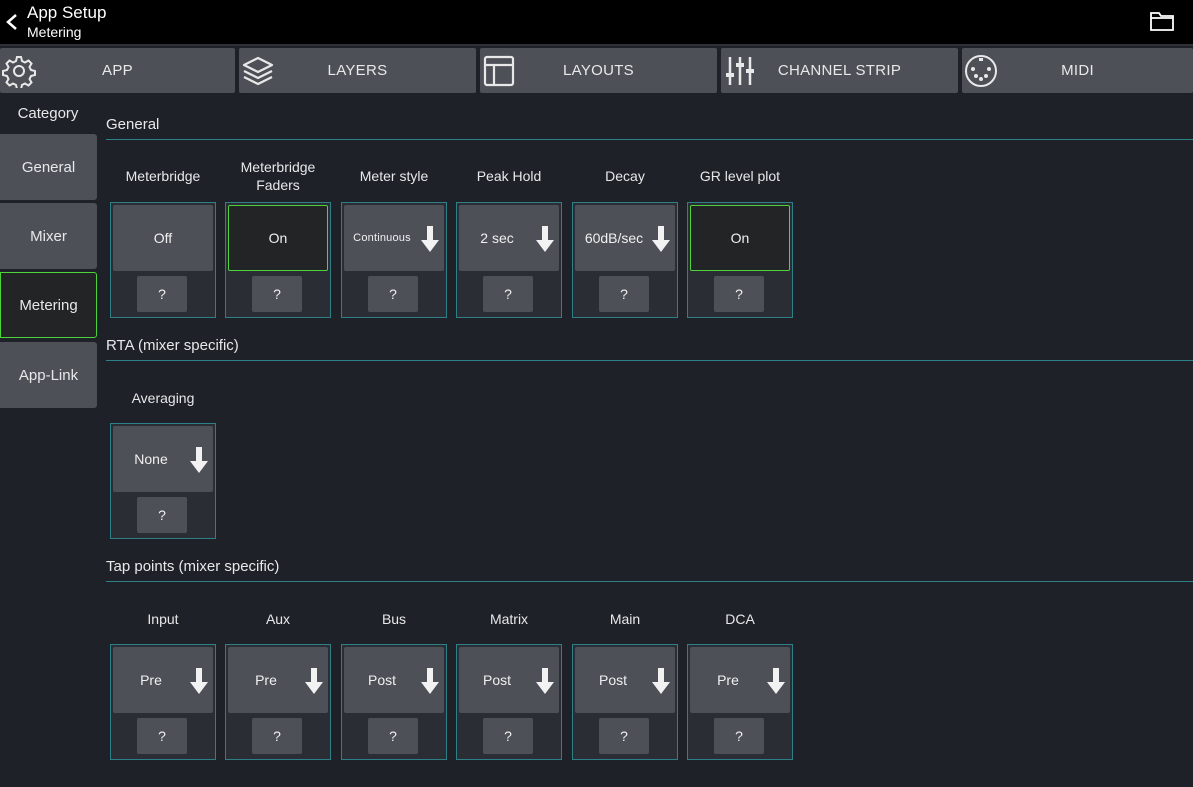 Image resolution: width=1193 pixels, height=787 pixels. I want to click on meterbridge-faders-toggle: On, so click(278, 238).